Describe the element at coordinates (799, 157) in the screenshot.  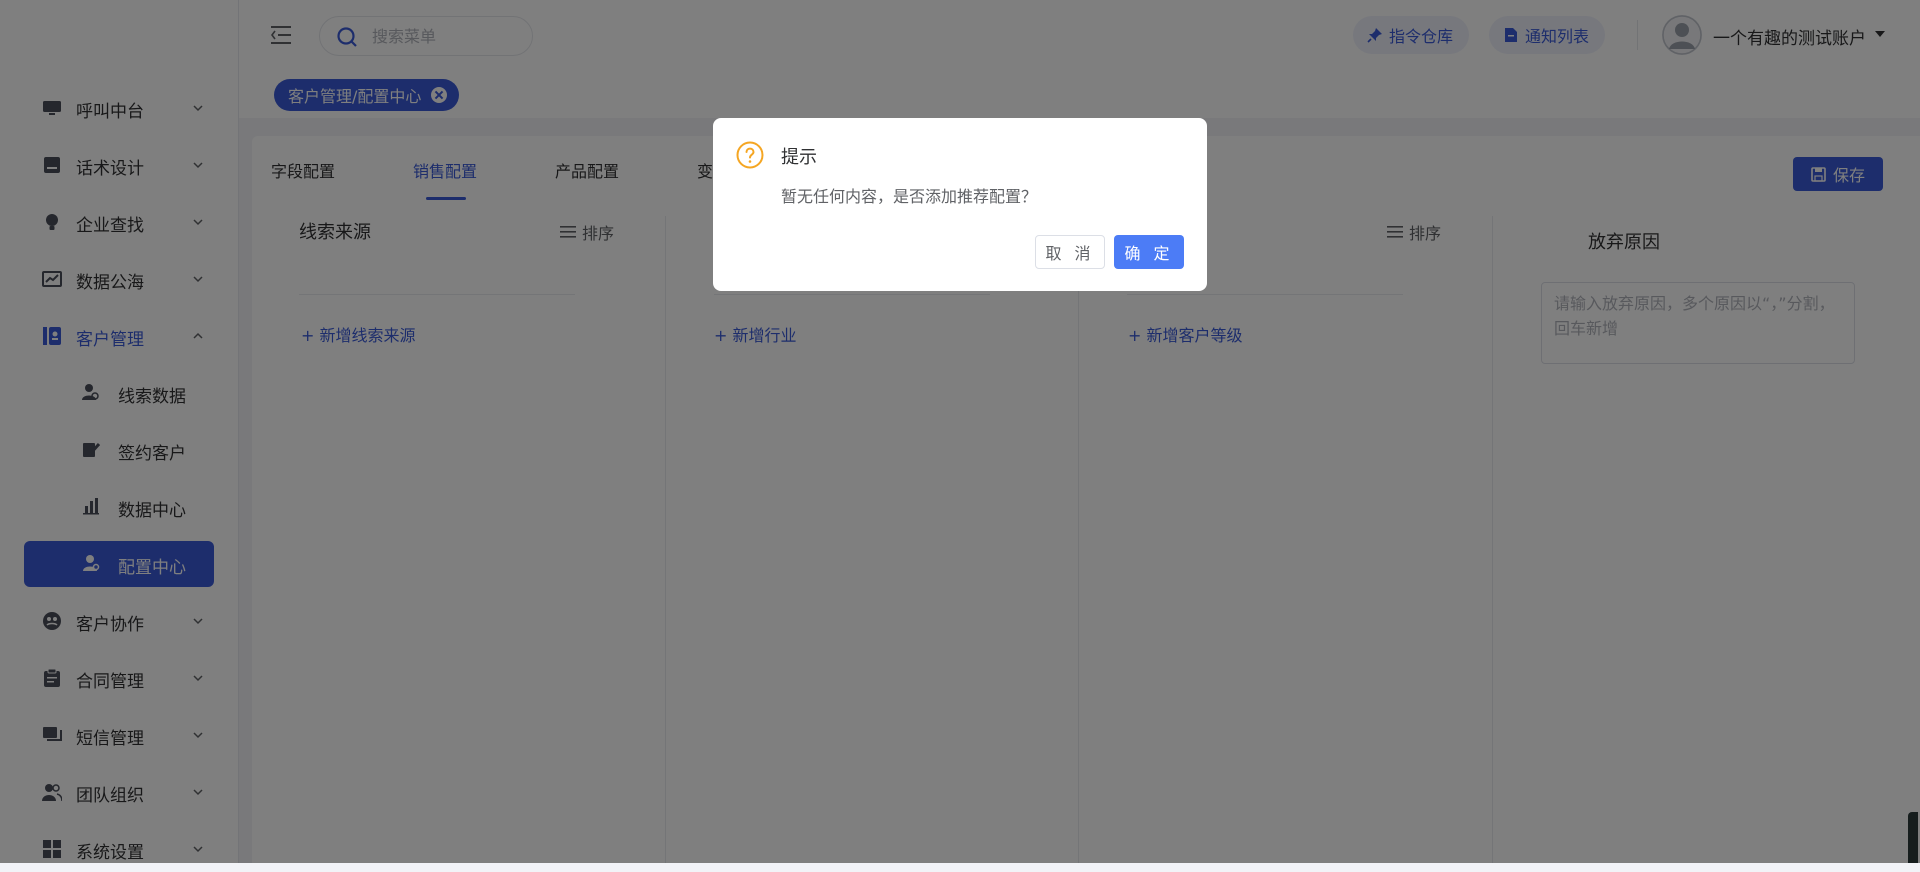
I see `dialog-title: 提示` at that location.